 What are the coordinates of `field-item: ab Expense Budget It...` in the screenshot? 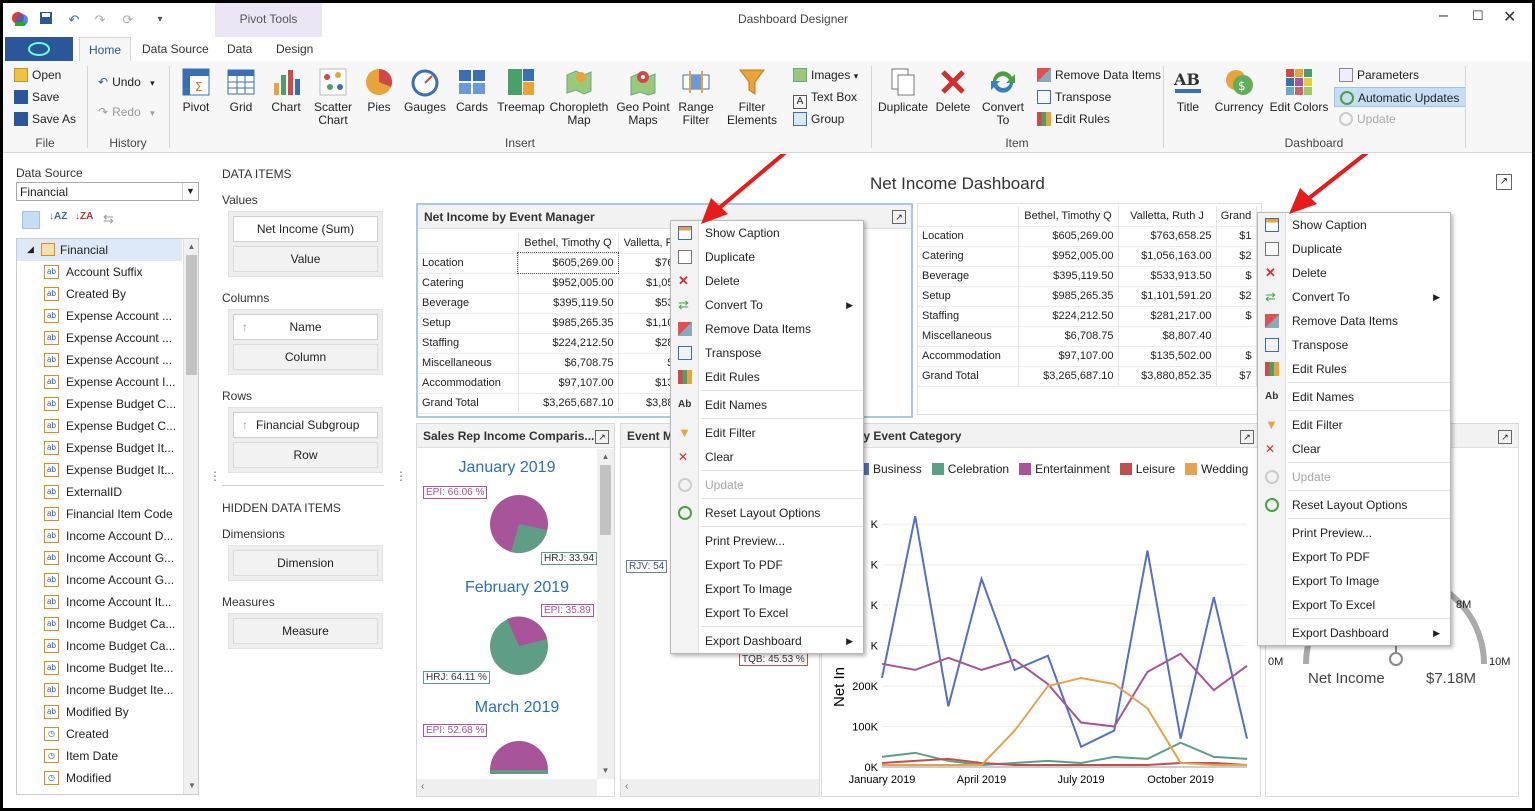 It's located at (109, 470).